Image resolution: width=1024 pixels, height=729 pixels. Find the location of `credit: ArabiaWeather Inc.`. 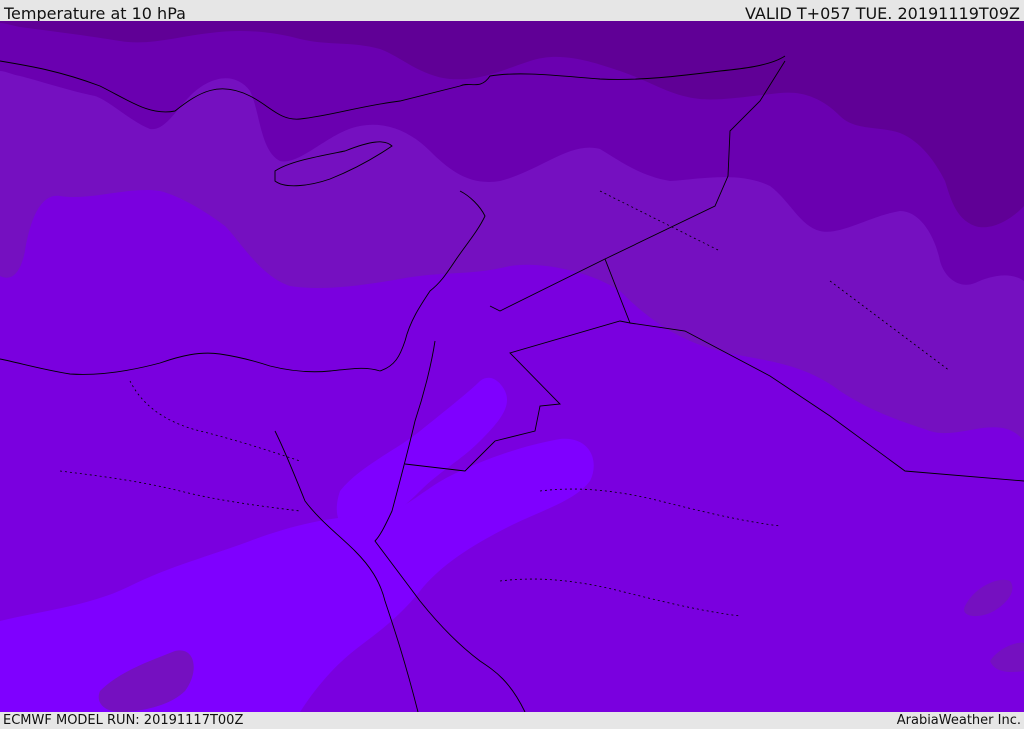

credit: ArabiaWeather Inc. is located at coordinates (958, 720).